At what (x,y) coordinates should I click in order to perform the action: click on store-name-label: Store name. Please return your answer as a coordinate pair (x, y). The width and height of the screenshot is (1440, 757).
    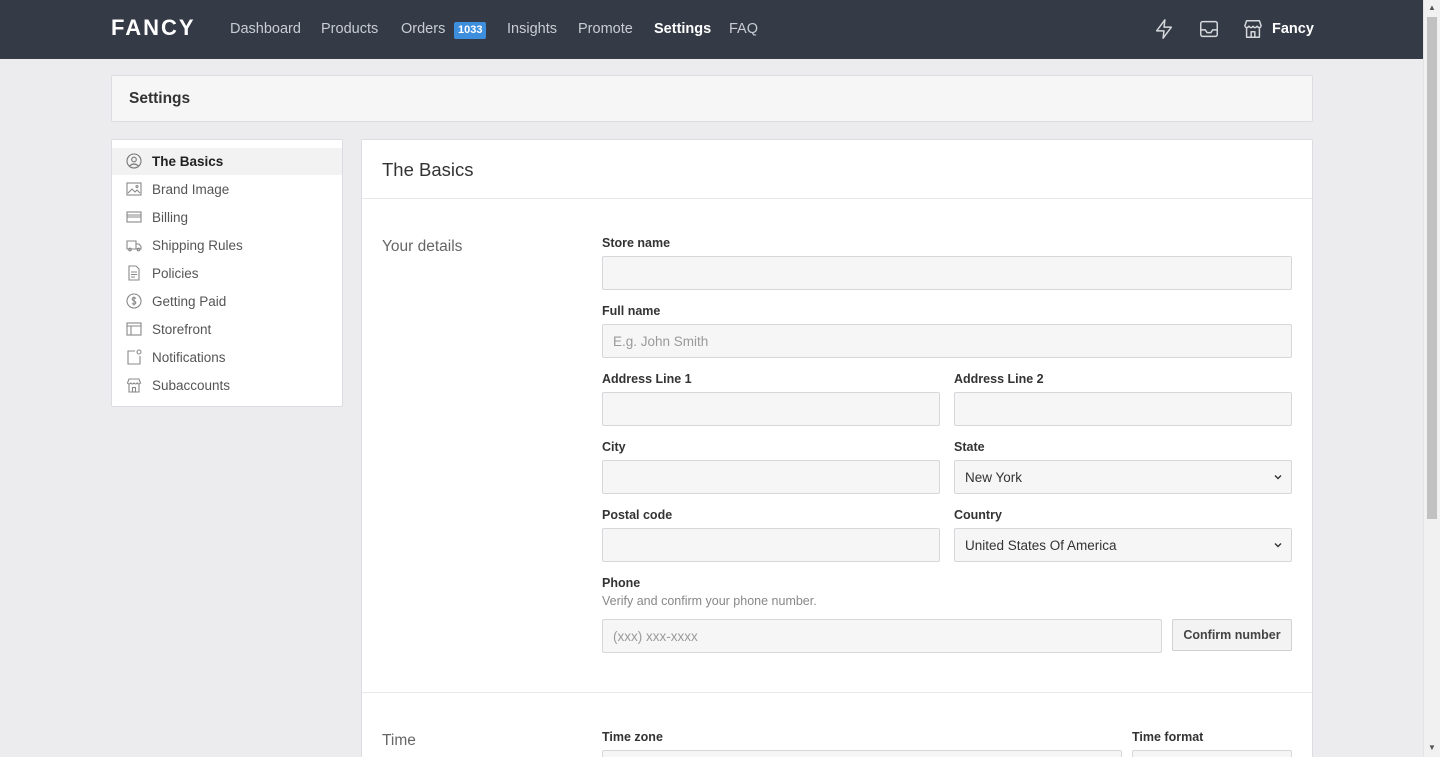
    Looking at the image, I should click on (636, 243).